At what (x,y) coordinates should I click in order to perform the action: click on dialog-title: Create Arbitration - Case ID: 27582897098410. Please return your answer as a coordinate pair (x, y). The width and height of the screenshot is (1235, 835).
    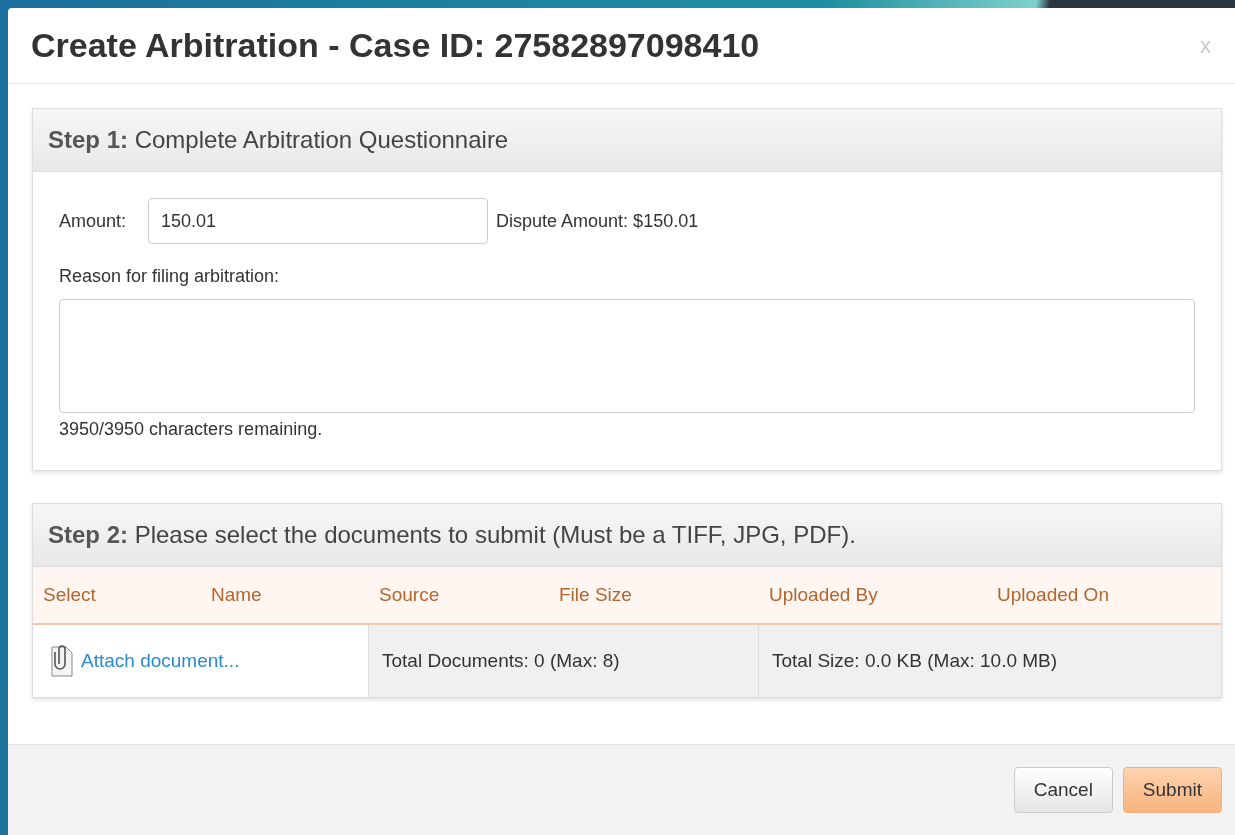
    Looking at the image, I should click on (395, 45).